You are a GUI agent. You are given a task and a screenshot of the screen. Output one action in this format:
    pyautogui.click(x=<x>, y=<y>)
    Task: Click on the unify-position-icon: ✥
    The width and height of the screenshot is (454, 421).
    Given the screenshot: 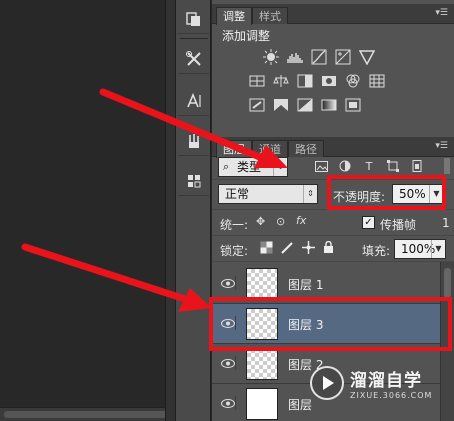 What is the action you would take?
    pyautogui.click(x=260, y=221)
    